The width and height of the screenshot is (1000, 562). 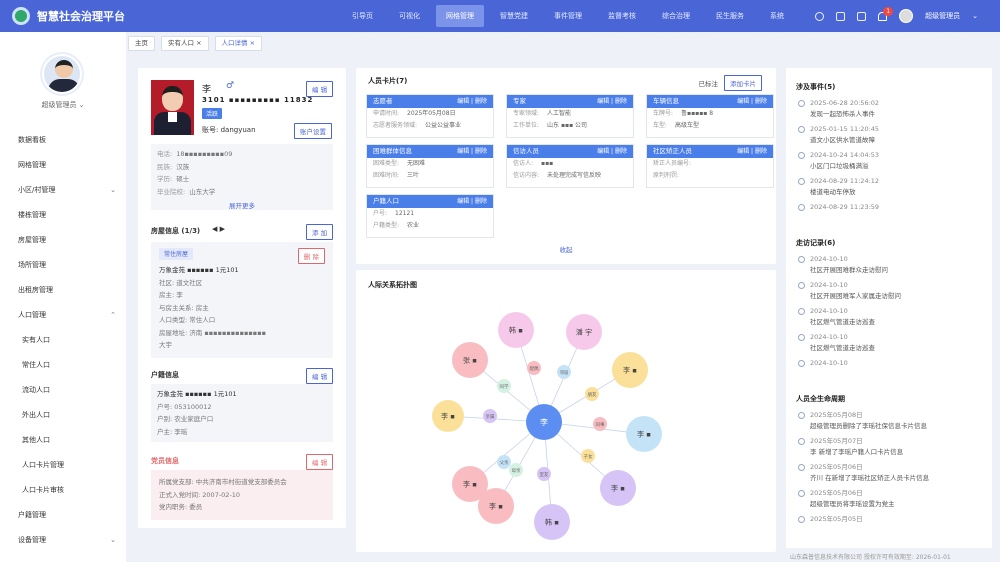 What do you see at coordinates (63, 490) in the screenshot?
I see `sidebar-item: 人口卡片审核` at bounding box center [63, 490].